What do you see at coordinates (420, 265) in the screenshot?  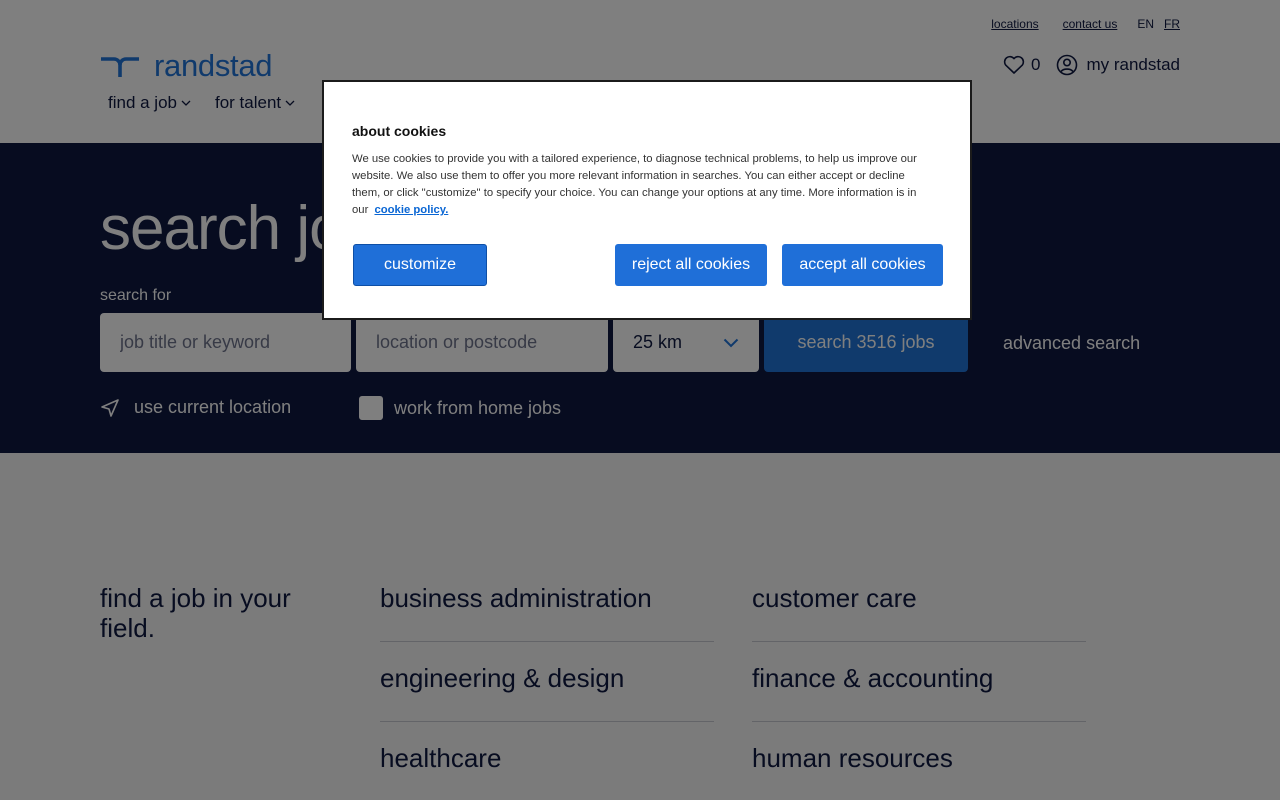 I see `customize-button: customize` at bounding box center [420, 265].